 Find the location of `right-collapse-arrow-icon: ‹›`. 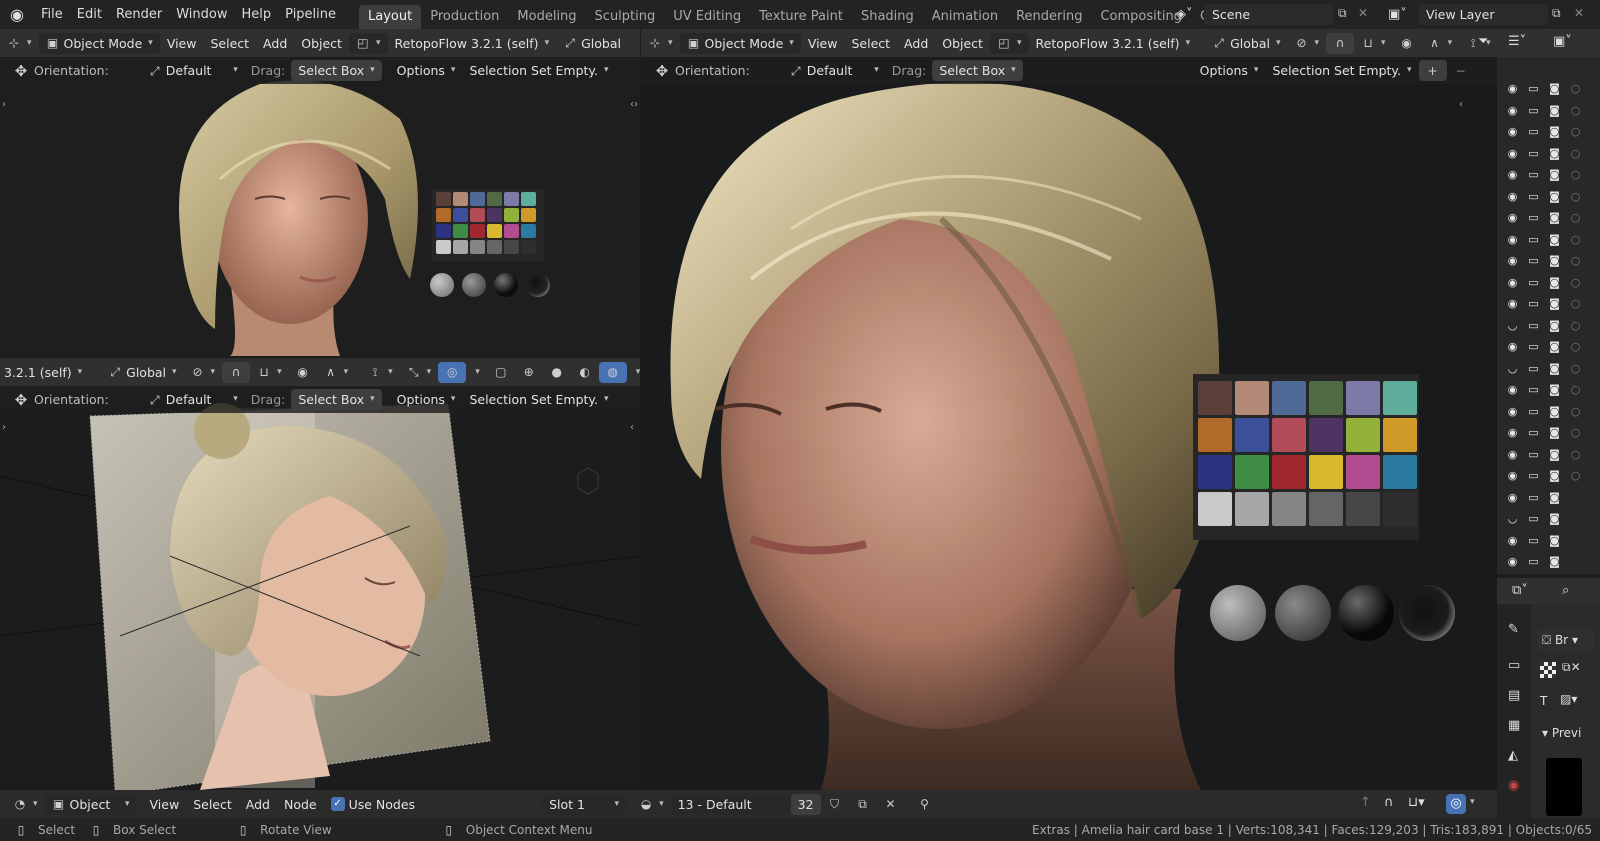

right-collapse-arrow-icon: ‹› is located at coordinates (634, 104).